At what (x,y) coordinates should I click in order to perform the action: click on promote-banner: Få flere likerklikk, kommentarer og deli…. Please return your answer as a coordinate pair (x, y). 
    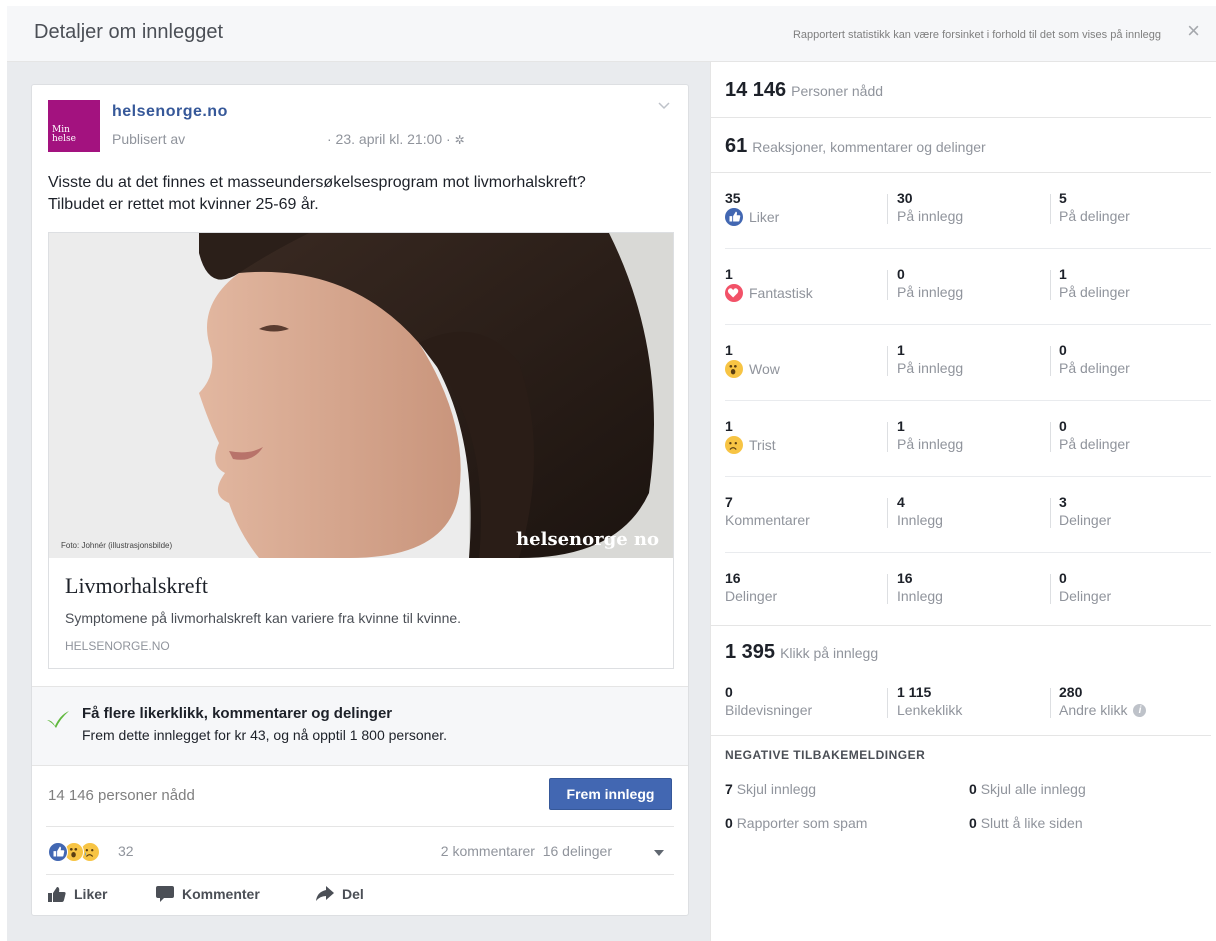
    Looking at the image, I should click on (360, 726).